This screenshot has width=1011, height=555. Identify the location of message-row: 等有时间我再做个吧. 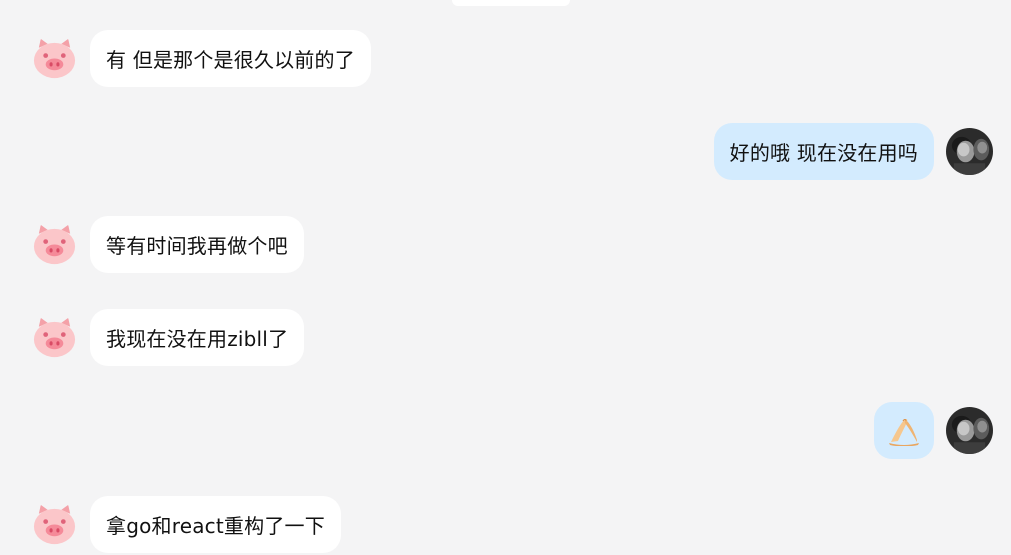
(167, 244).